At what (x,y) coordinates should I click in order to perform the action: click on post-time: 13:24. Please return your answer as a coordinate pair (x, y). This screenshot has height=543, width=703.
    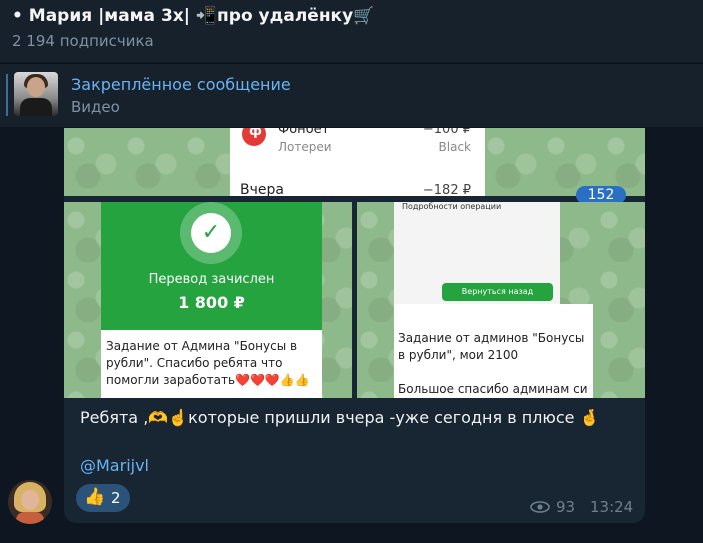
    Looking at the image, I should click on (612, 507).